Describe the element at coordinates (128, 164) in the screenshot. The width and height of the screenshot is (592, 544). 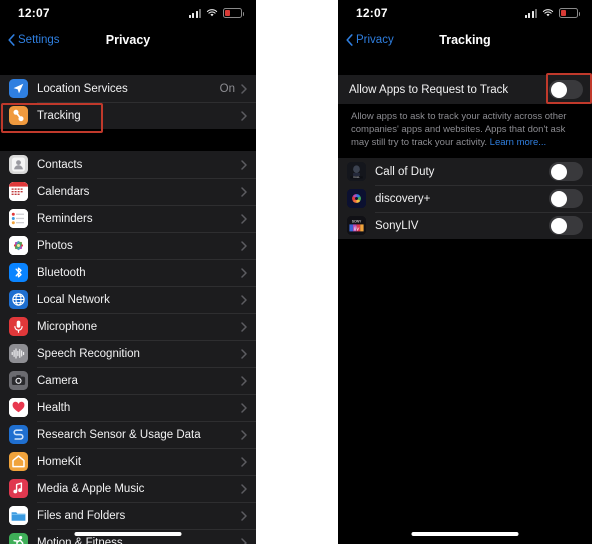
I see `sidebar-item-contacts: Contacts` at that location.